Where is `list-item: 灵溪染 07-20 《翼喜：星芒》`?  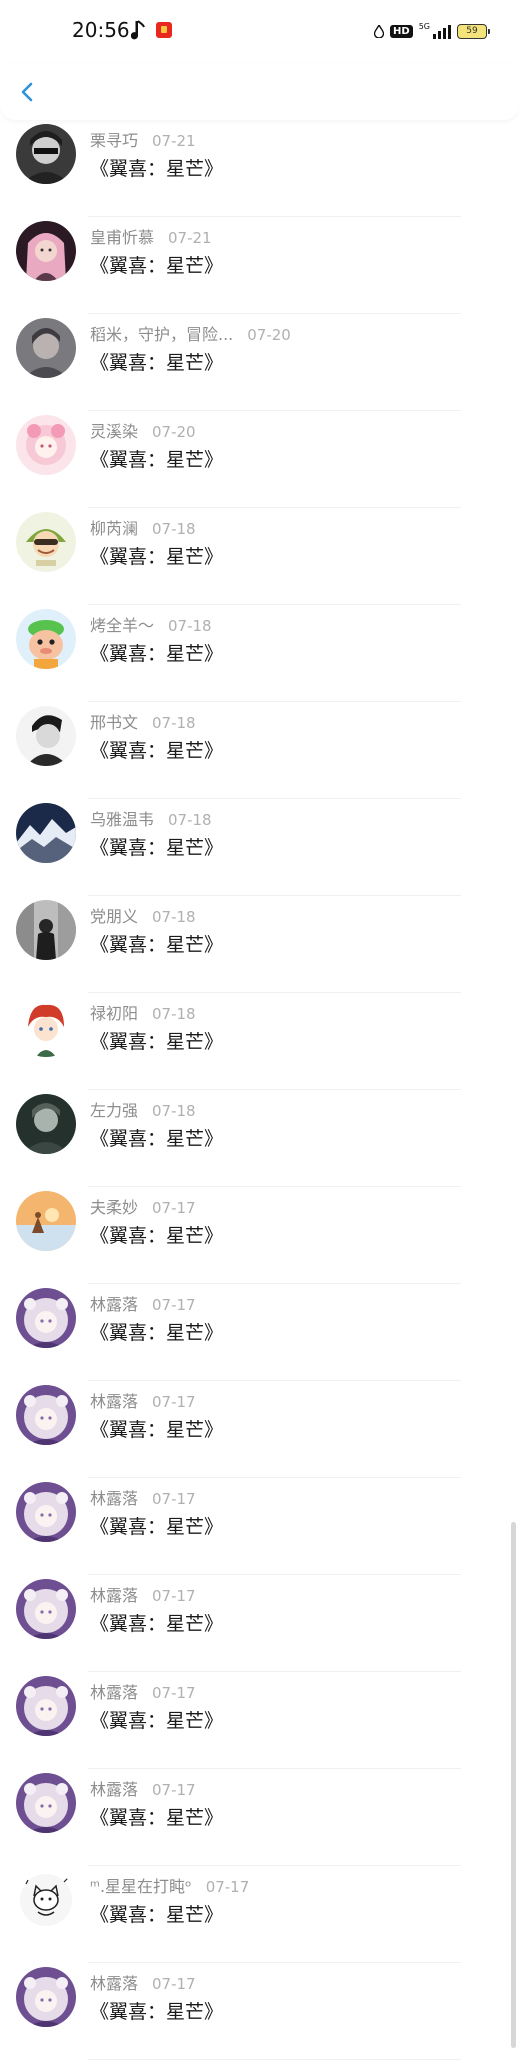
list-item: 灵溪染 07-20 《翼喜：星芒》 is located at coordinates (259, 459).